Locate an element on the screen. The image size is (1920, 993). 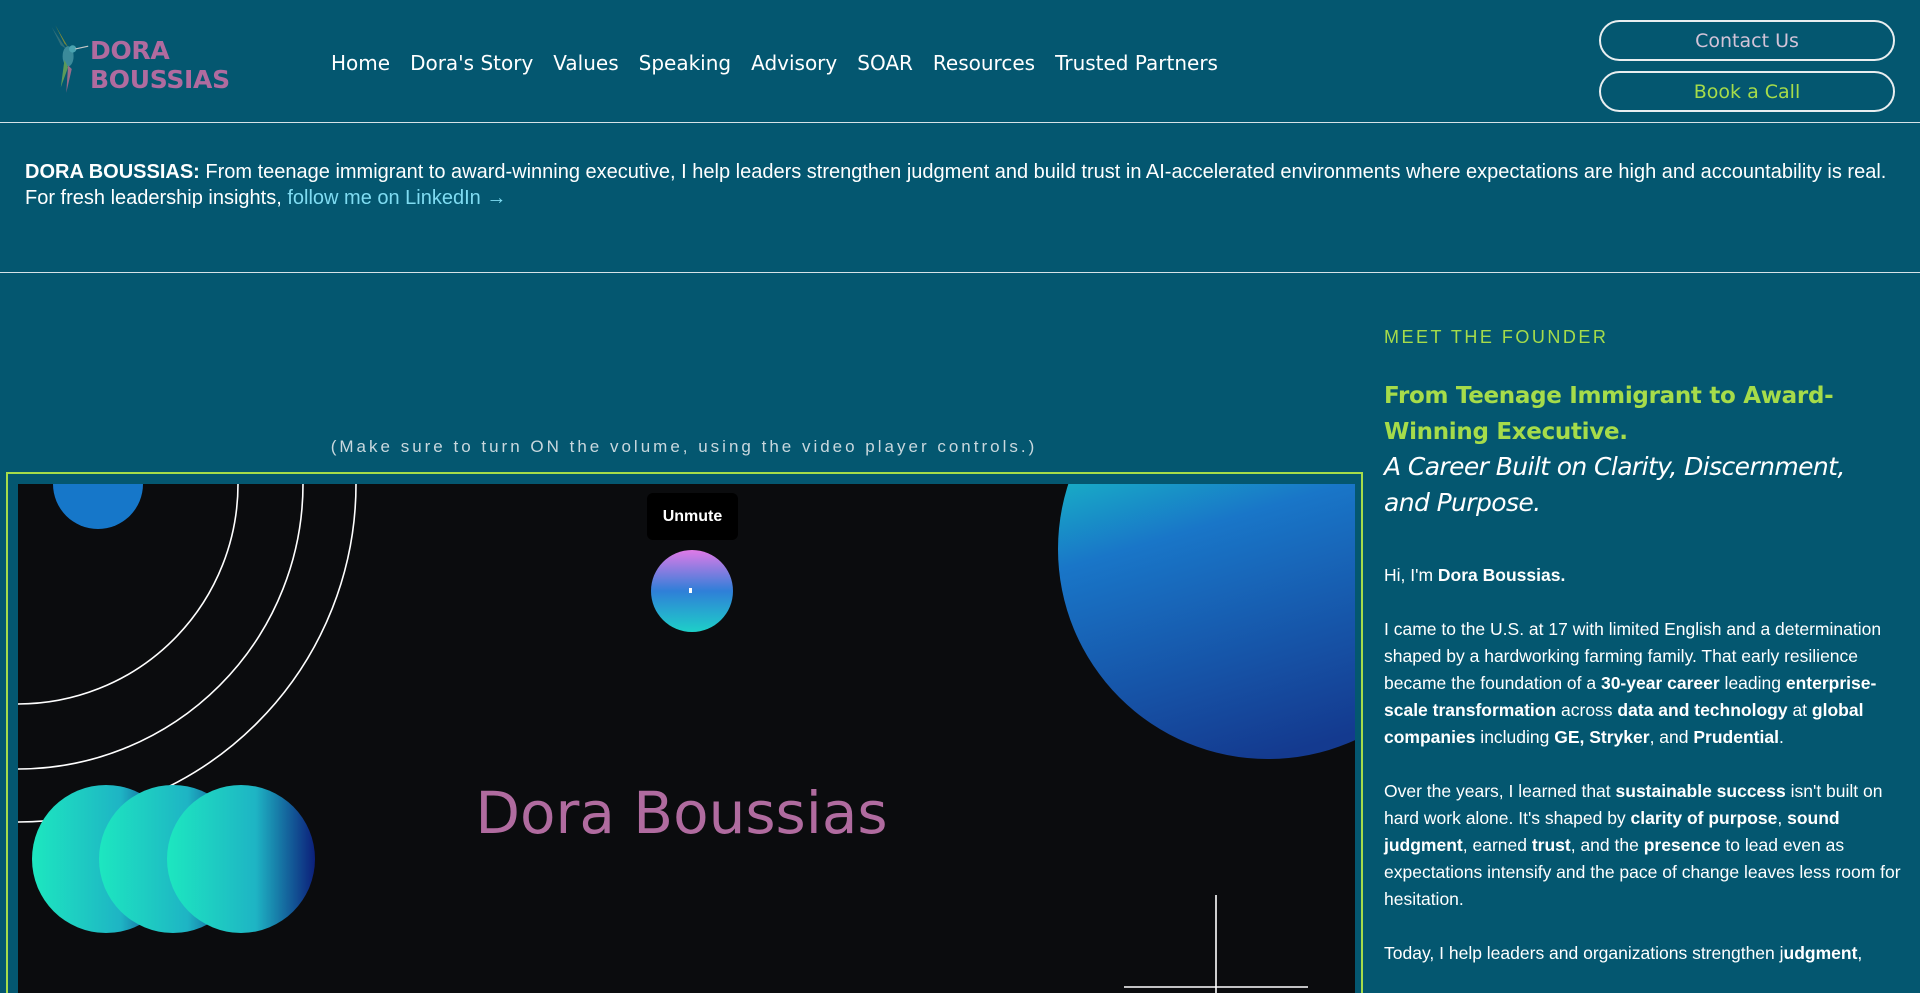
bold-text: clarity of purpose is located at coordinates (1704, 818).